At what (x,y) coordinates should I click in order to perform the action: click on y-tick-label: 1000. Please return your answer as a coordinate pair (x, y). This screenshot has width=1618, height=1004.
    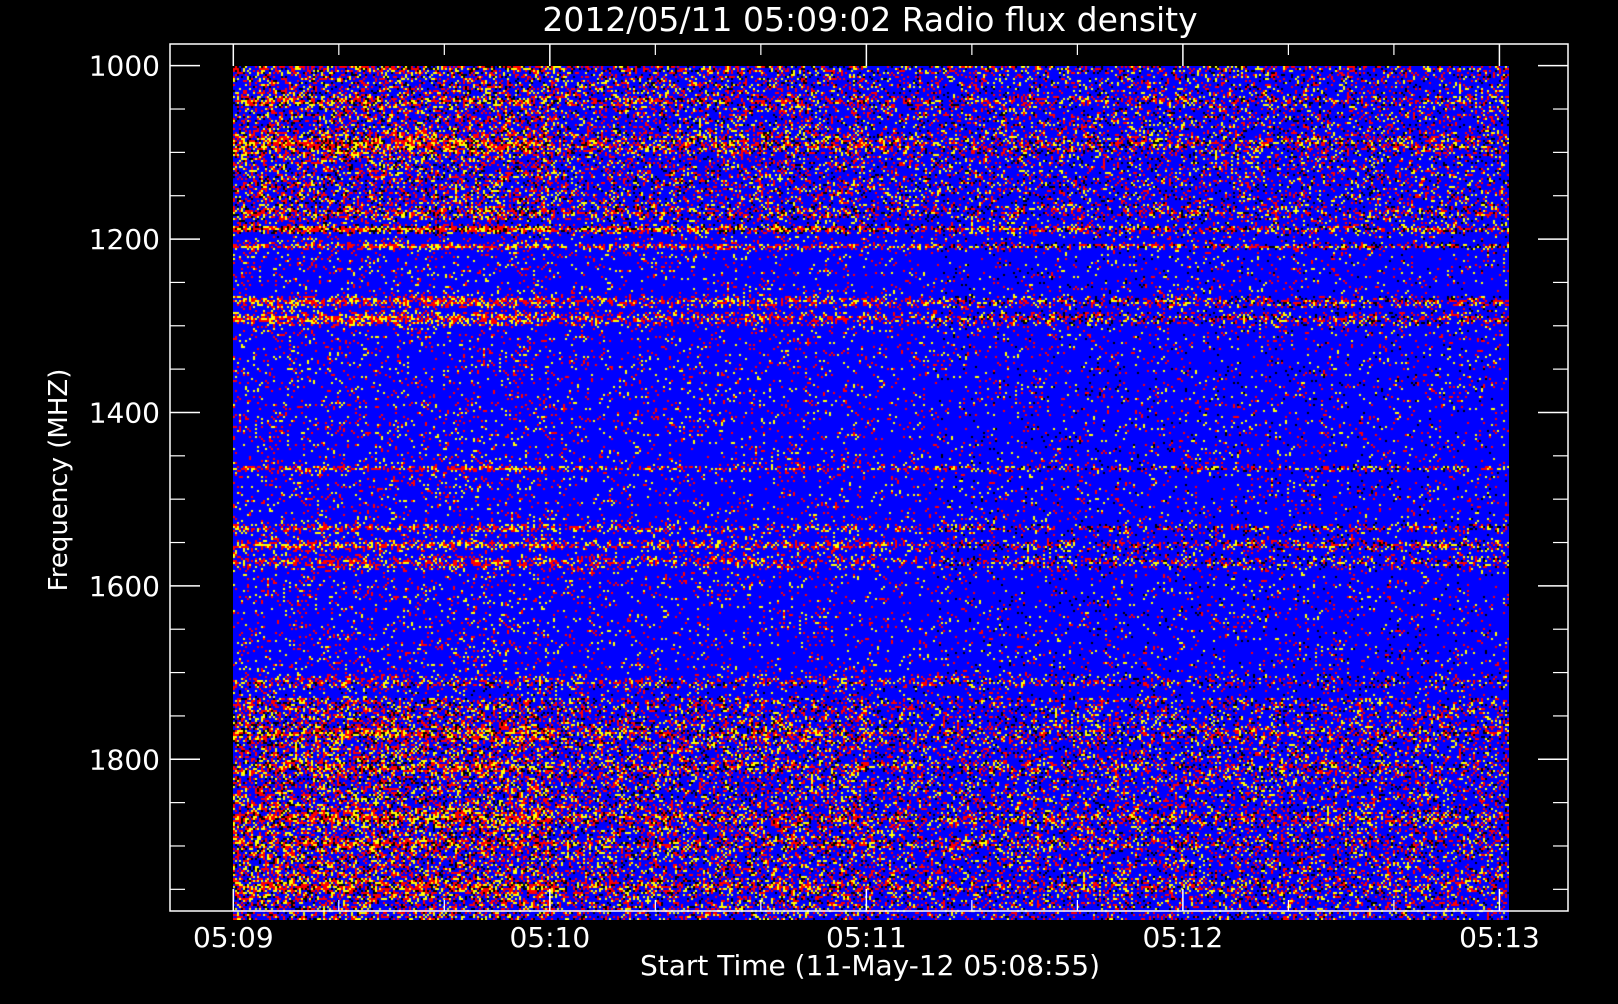
    Looking at the image, I should click on (124, 66).